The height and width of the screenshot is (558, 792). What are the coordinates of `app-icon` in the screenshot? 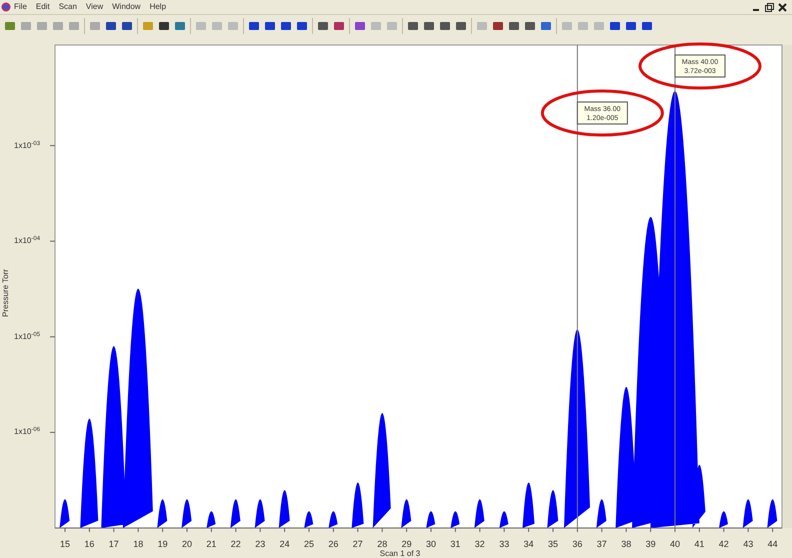 It's located at (6, 7).